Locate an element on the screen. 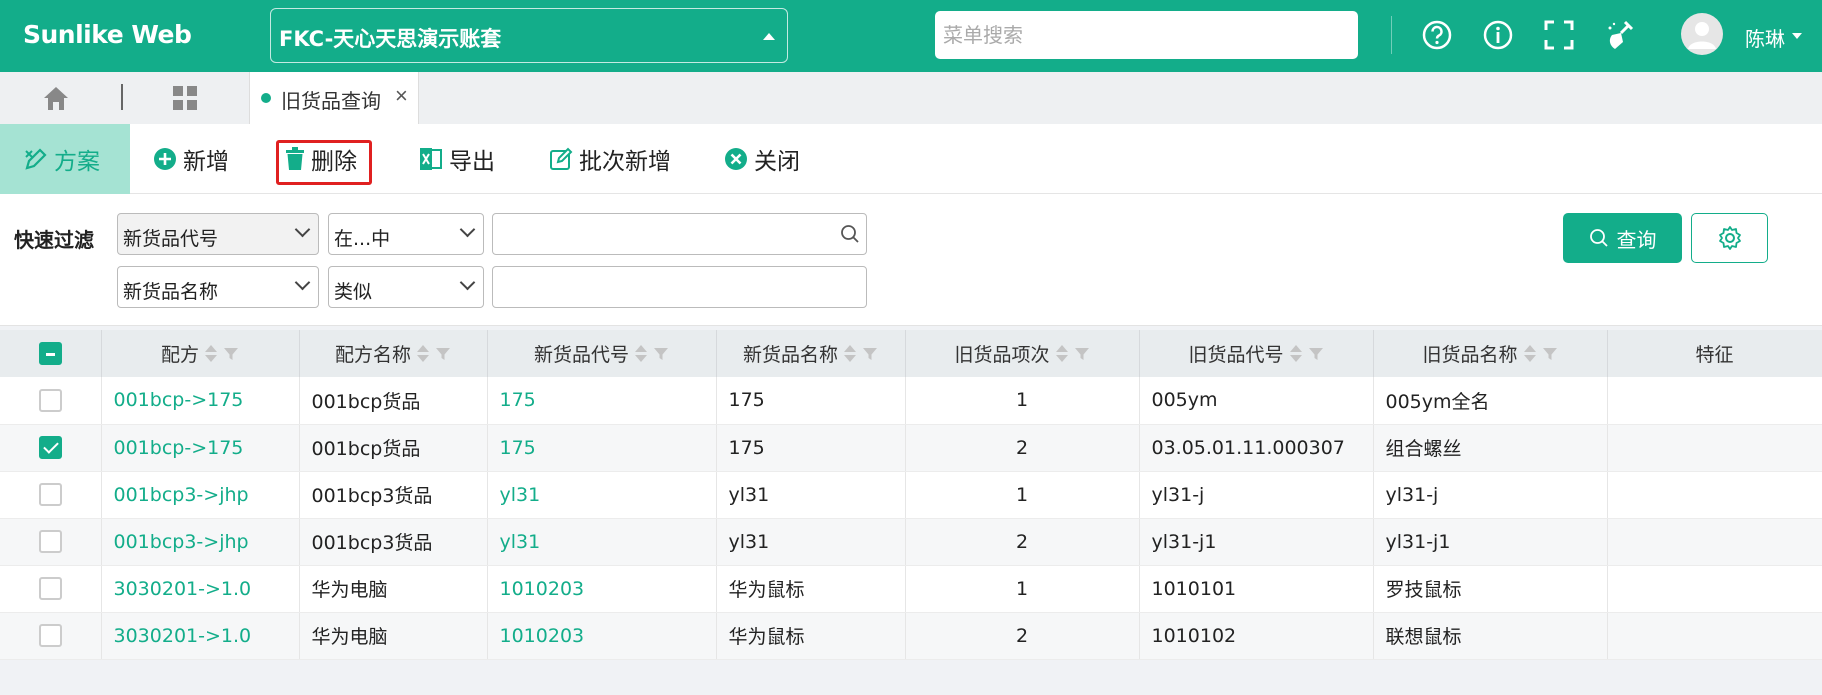  filter-op-select-2: 类似 is located at coordinates (406, 287).